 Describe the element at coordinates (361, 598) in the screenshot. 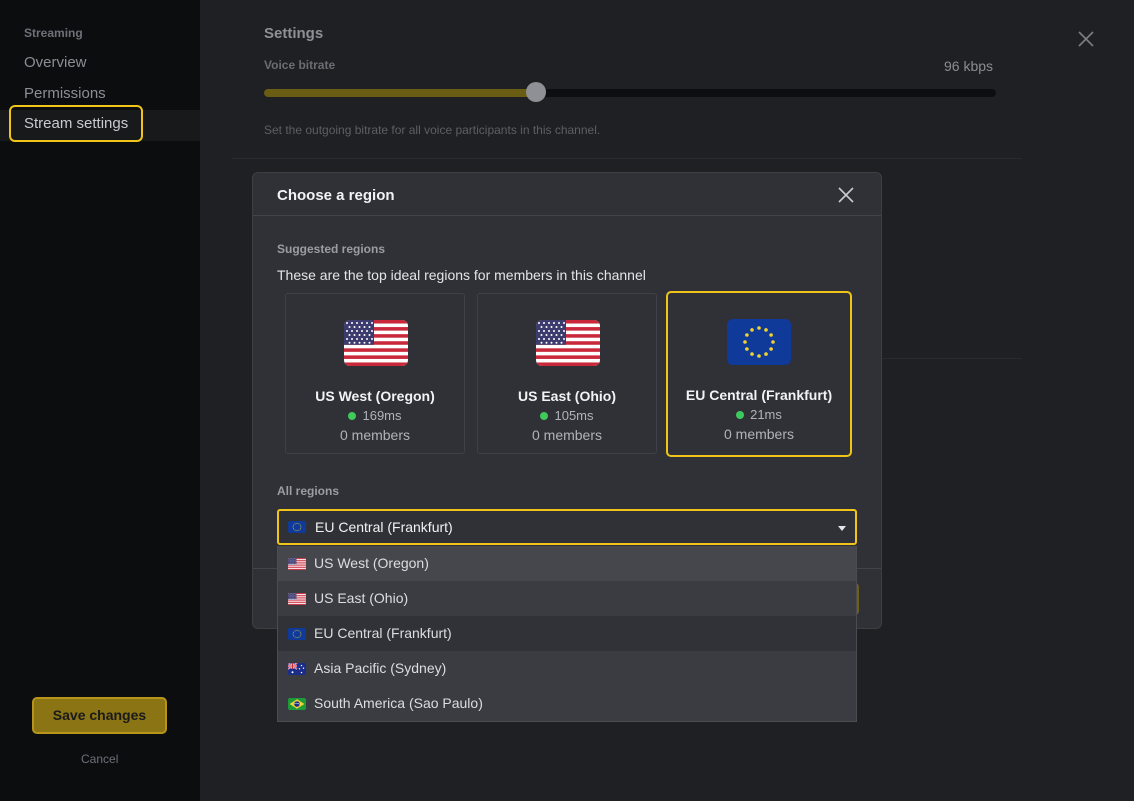

I see `region-option-label: US East (Ohio)` at that location.